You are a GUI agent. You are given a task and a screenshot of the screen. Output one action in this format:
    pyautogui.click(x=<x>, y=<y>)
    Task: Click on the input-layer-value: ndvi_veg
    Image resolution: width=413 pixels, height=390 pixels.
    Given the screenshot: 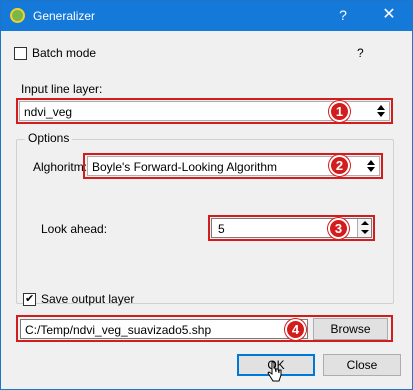 What is the action you would take?
    pyautogui.click(x=48, y=112)
    